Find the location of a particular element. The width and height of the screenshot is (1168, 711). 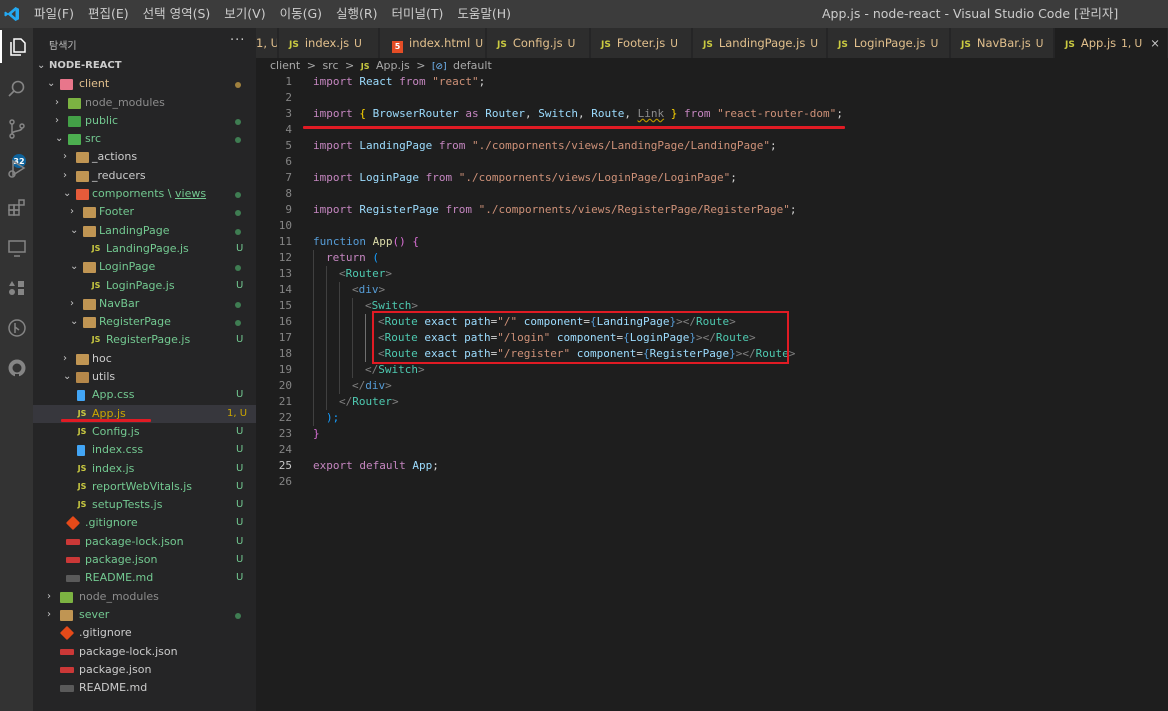

breadcrumb-default: default is located at coordinates (472, 65).